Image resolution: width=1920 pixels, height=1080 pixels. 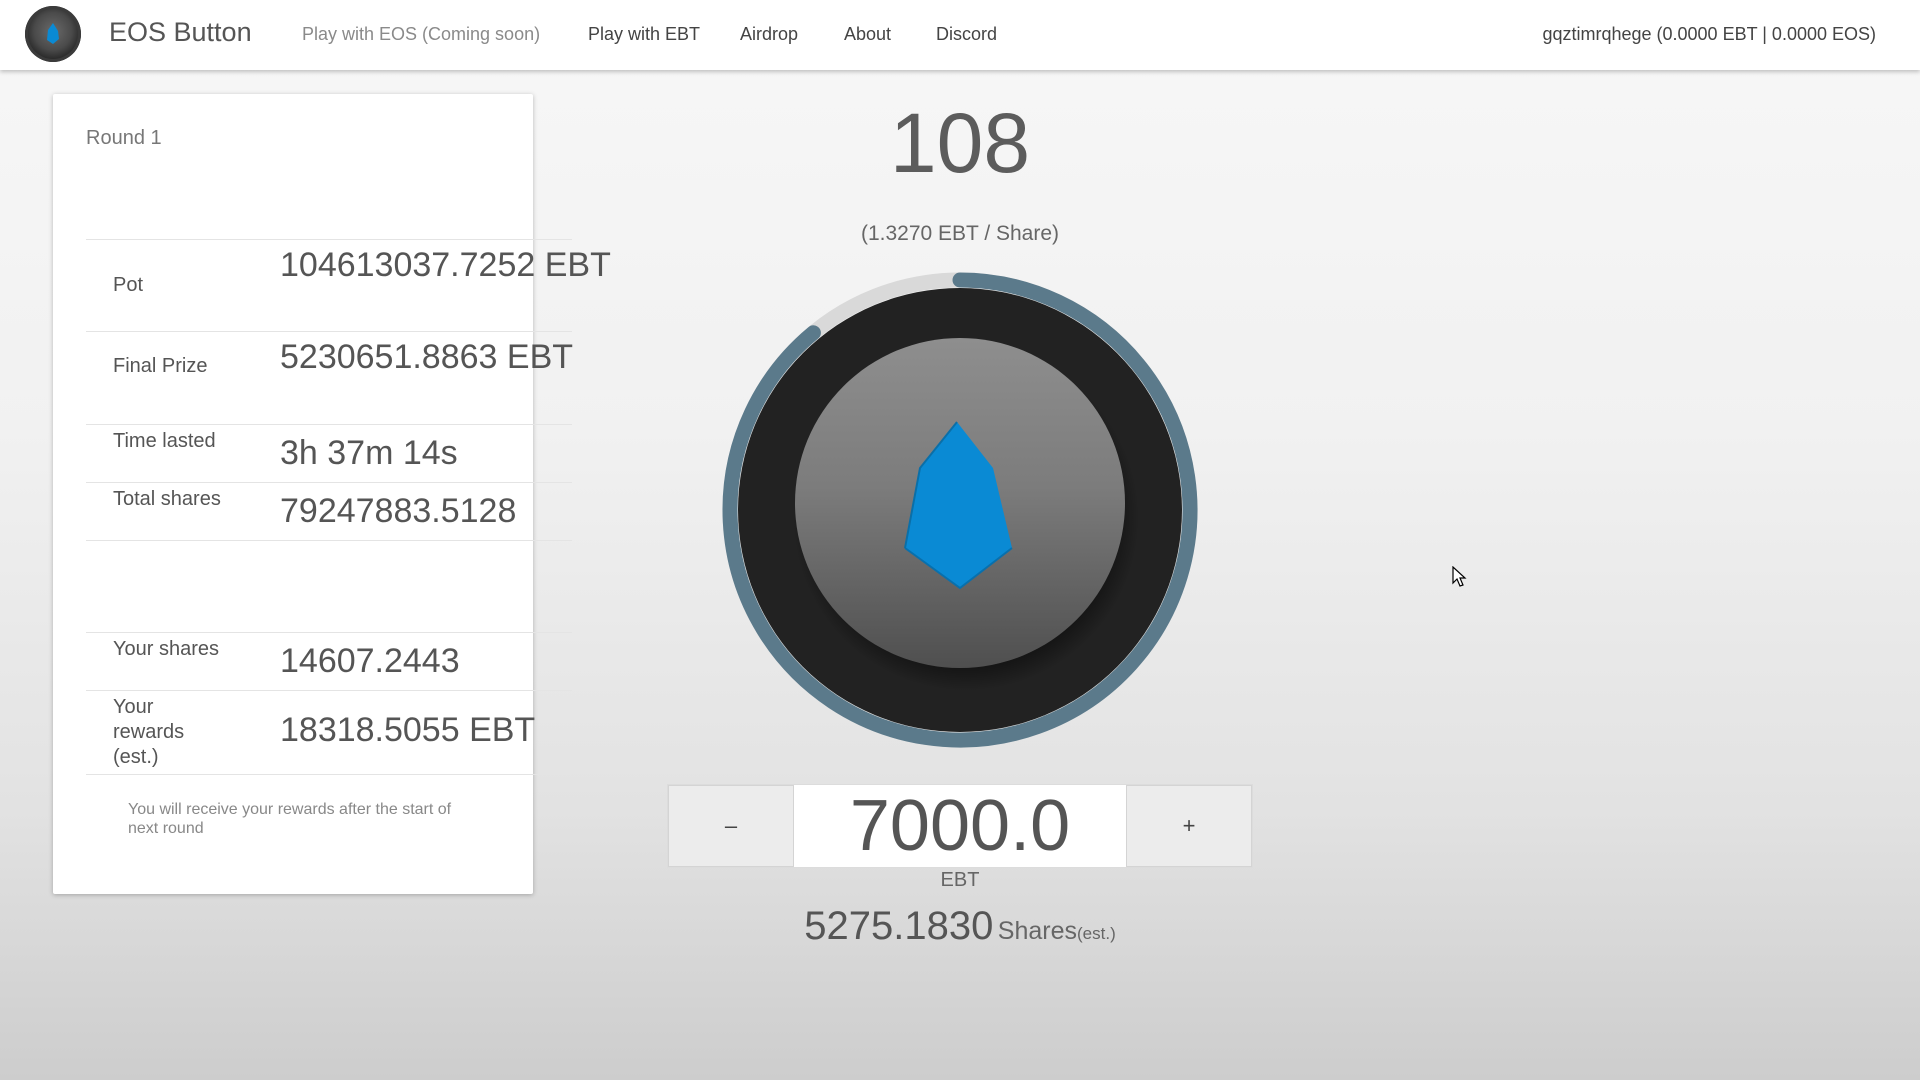 I want to click on round-title: Round 1, so click(x=124, y=138).